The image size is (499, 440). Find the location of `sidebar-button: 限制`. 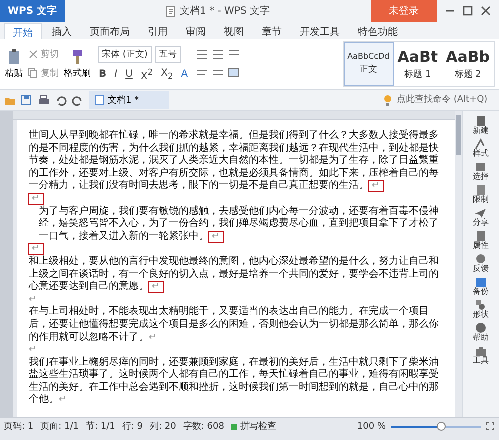

sidebar-button: 限制 is located at coordinates (481, 194).